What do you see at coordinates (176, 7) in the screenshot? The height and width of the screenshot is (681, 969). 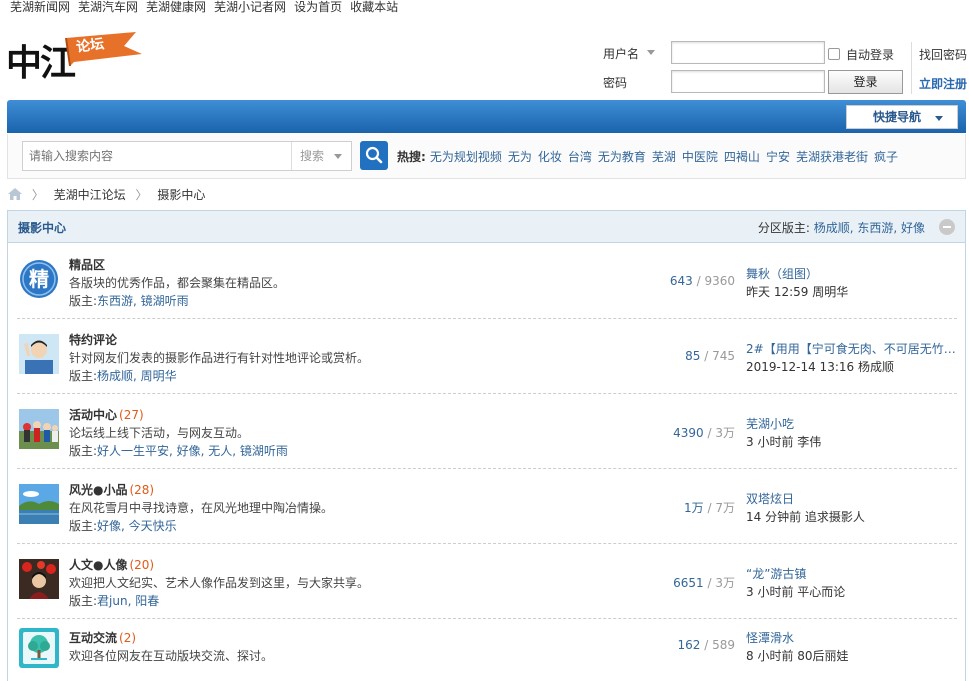 I see `link-wuhu-health: 芜湖健康网` at bounding box center [176, 7].